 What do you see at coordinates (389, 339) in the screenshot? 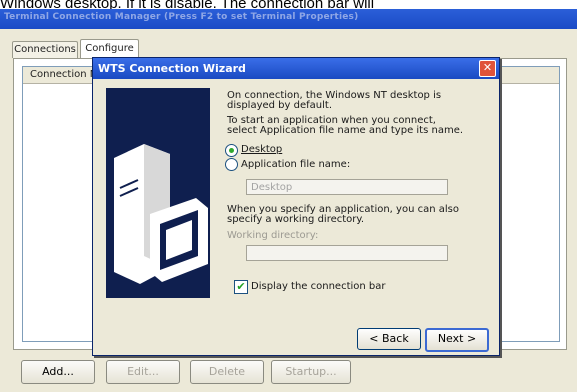
I see `back-button: < Back` at bounding box center [389, 339].